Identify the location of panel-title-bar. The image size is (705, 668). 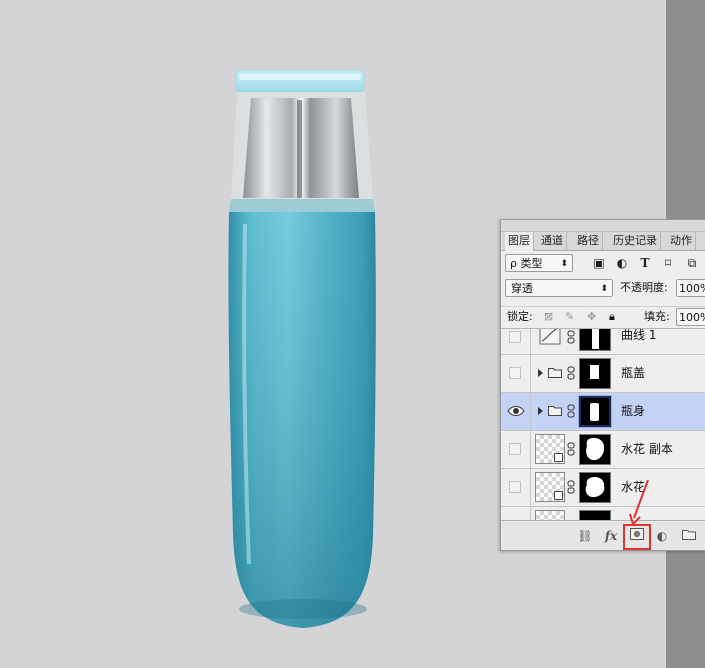
(603, 226).